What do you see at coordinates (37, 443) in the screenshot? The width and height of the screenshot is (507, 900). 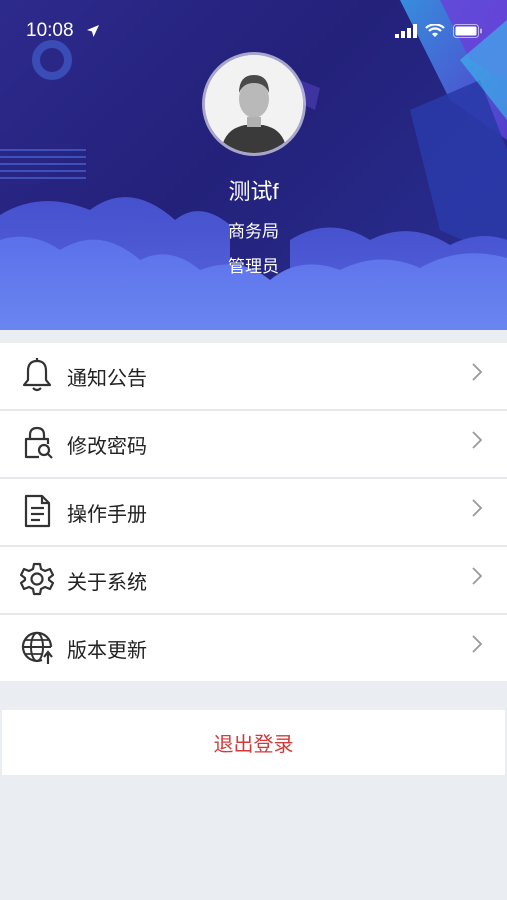 I see `lock-search-icon` at bounding box center [37, 443].